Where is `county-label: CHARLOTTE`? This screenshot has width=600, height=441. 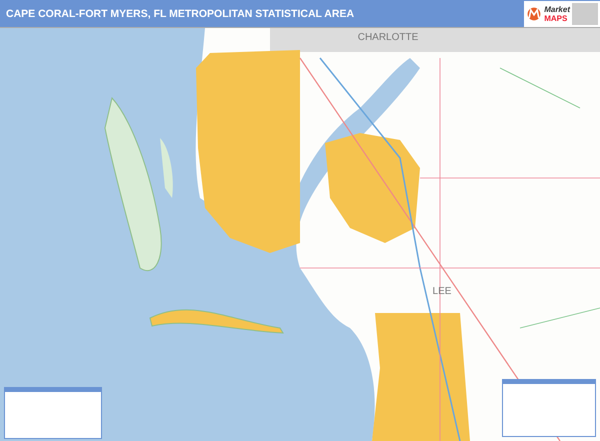
county-label: CHARLOTTE is located at coordinates (388, 37).